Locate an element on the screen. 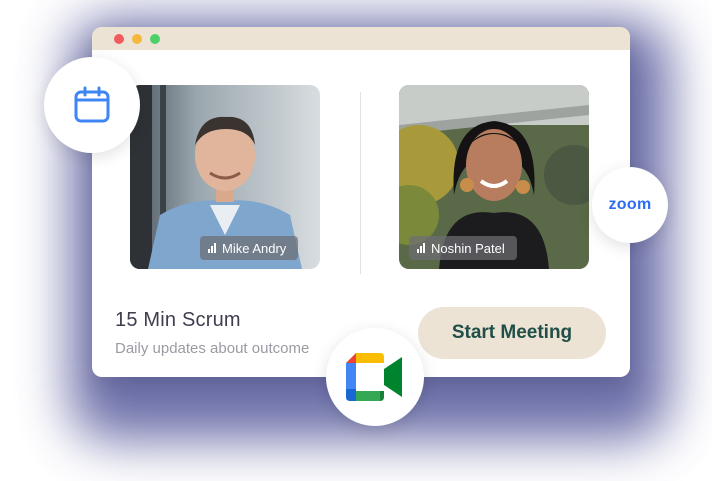 The width and height of the screenshot is (712, 481). participant-name: Noshin Patel is located at coordinates (468, 248).